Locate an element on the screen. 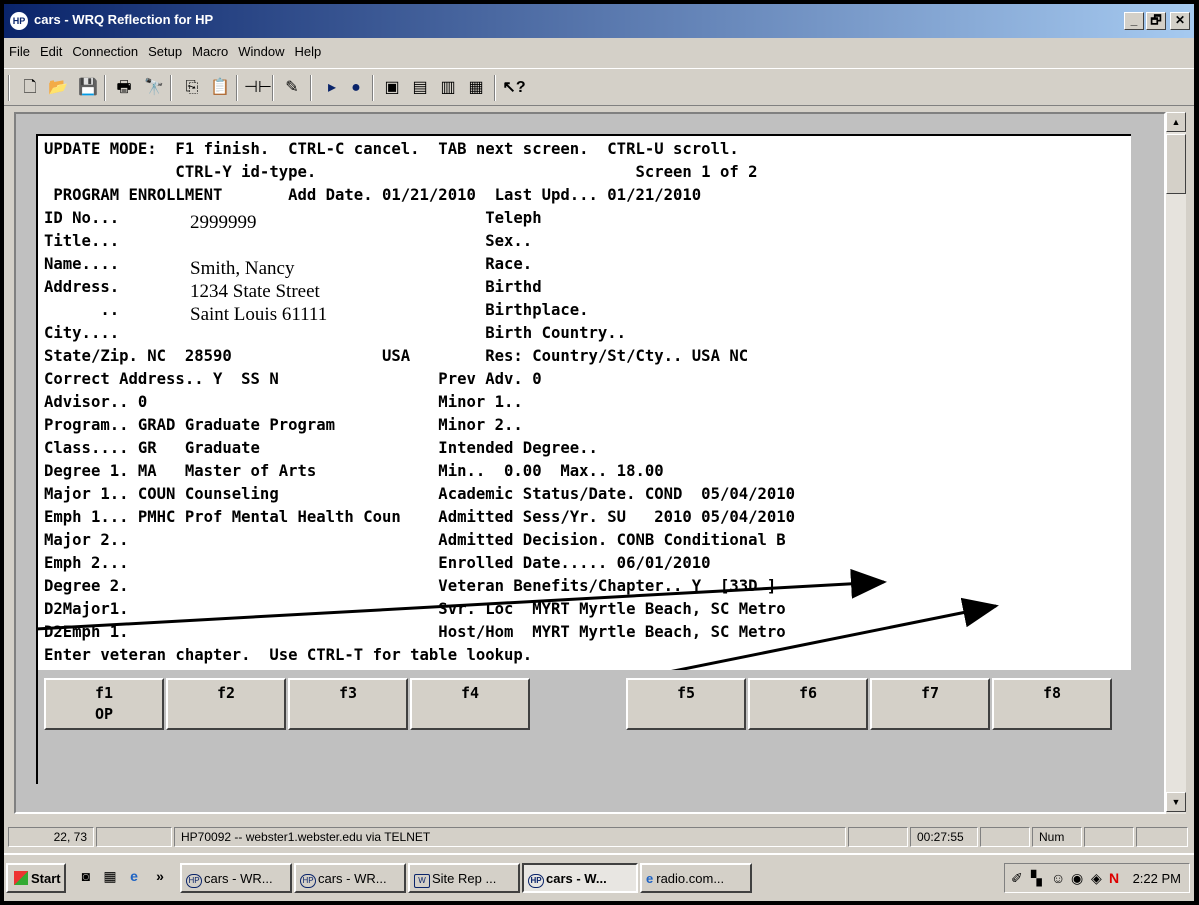  f8-button: f8 is located at coordinates (1052, 704).